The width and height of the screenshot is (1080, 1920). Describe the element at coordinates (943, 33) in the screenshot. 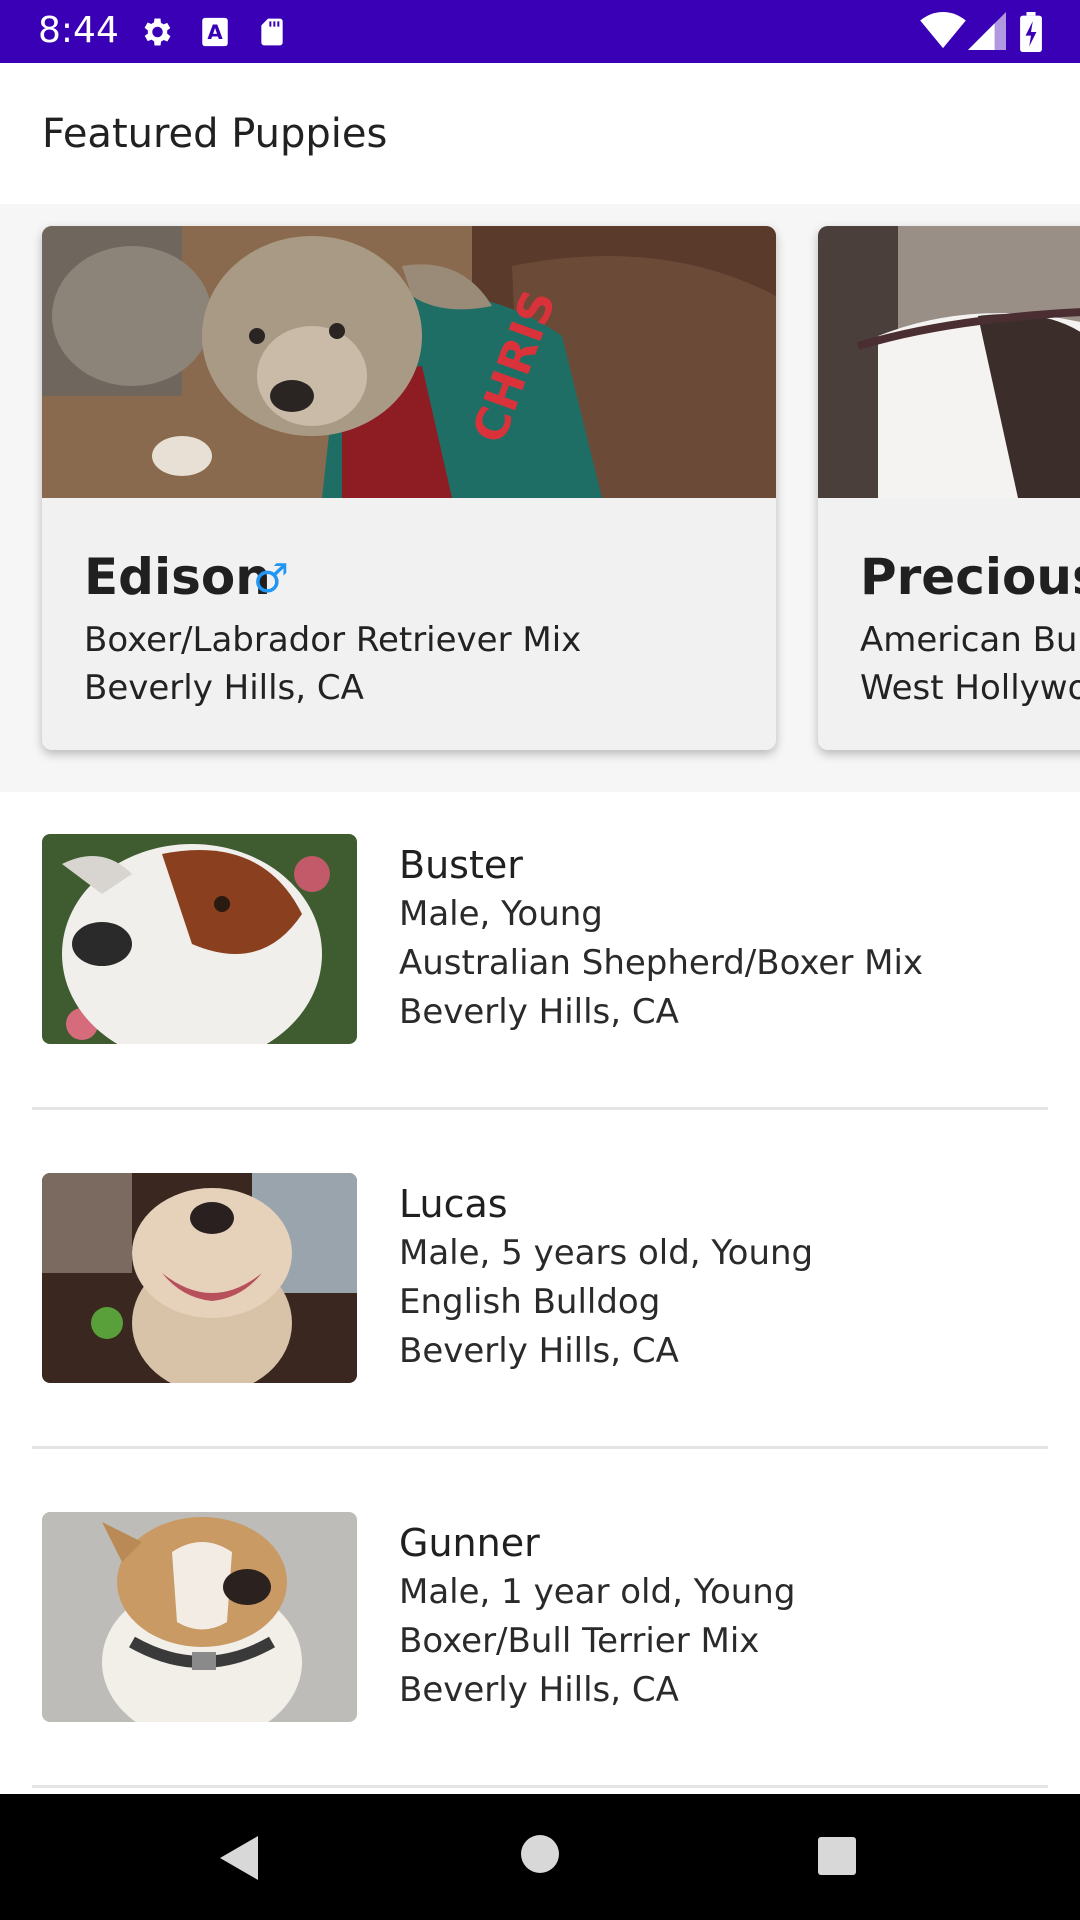

I see `wifi-icon` at that location.